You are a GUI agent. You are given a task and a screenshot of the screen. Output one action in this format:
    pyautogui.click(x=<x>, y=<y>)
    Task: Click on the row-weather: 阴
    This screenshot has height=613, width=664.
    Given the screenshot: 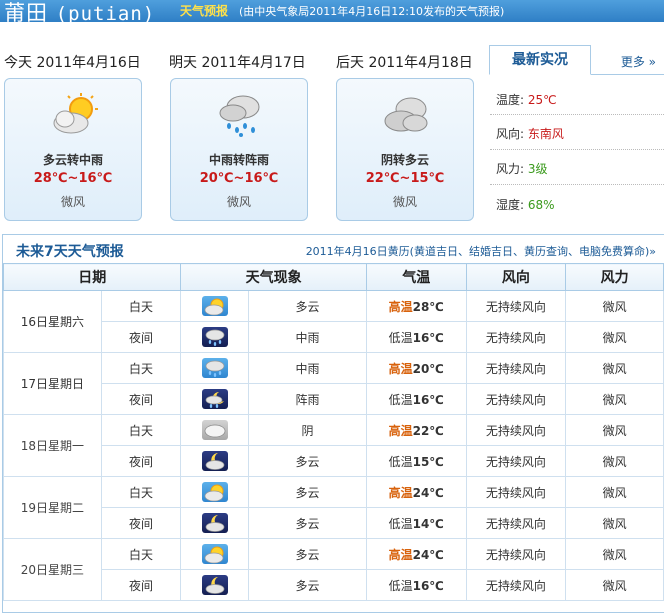 What is the action you would take?
    pyautogui.click(x=307, y=430)
    